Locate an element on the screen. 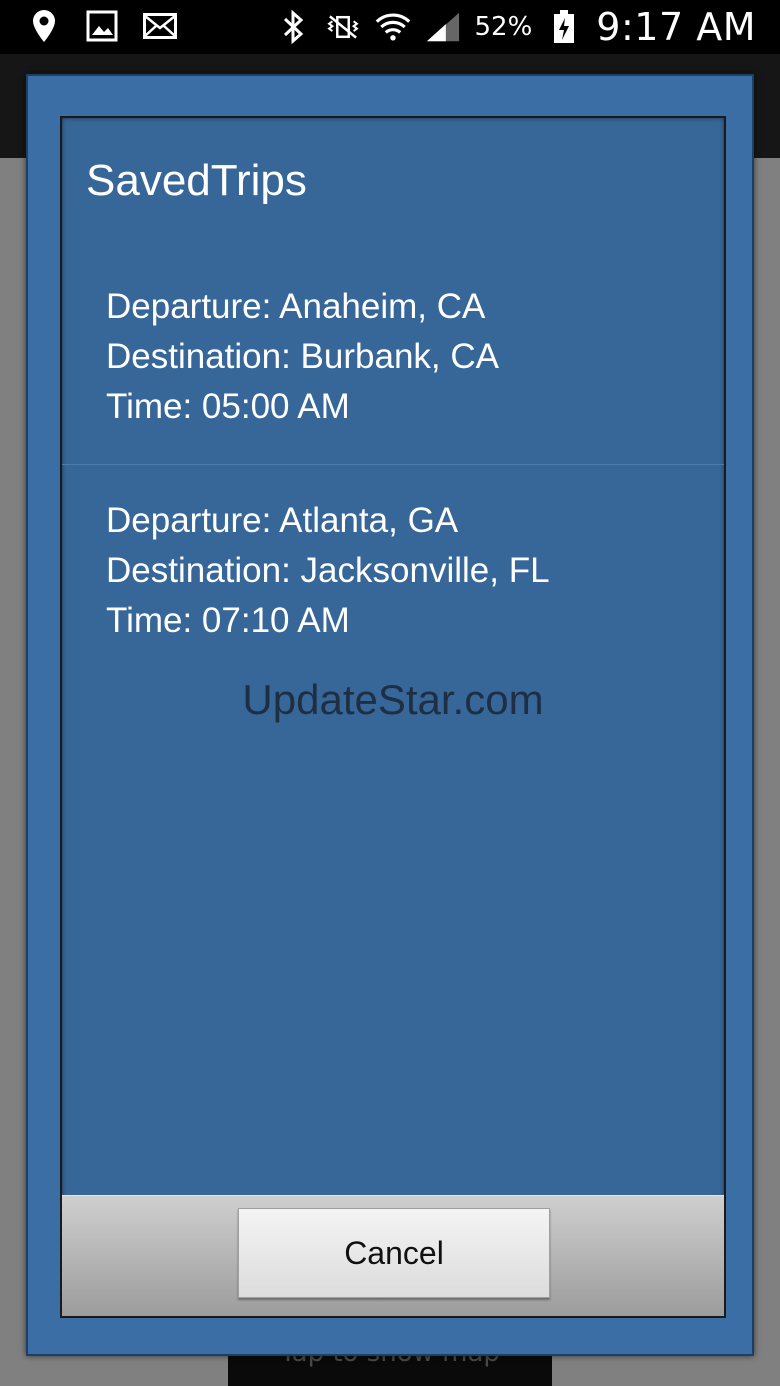 Image resolution: width=780 pixels, height=1386 pixels. system-icons: 52% 9:17 AM is located at coordinates (516, 27).